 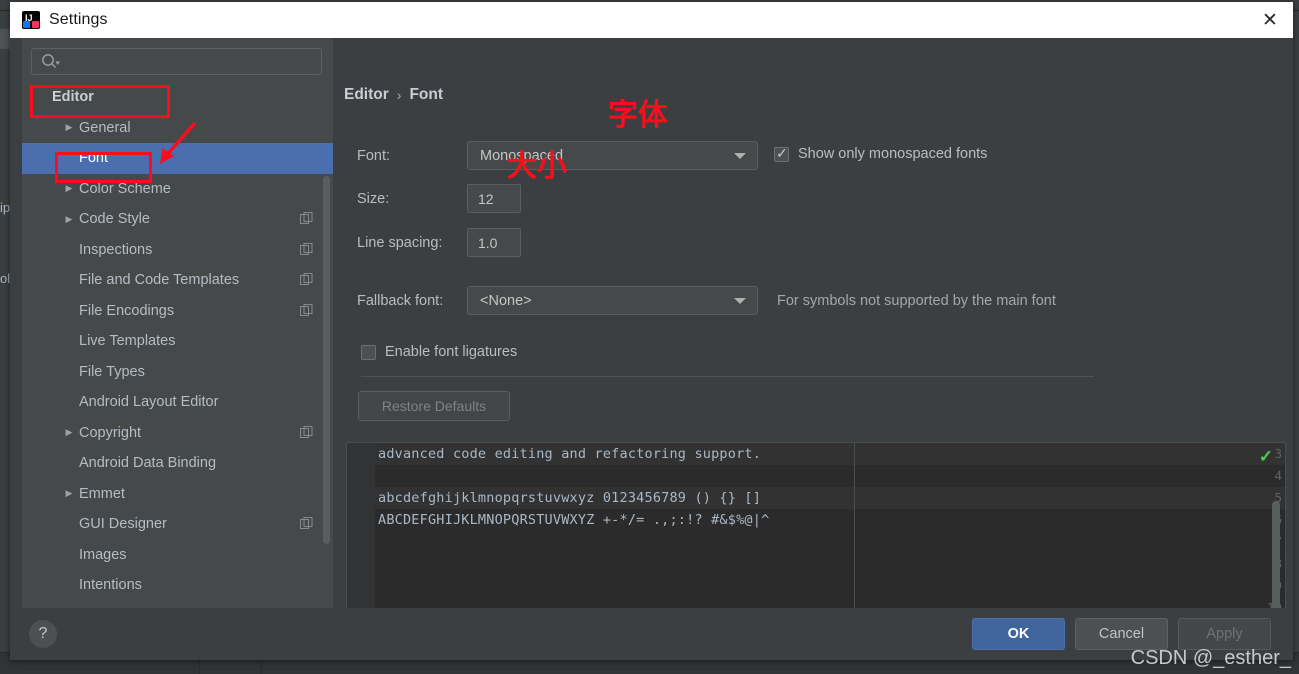 What do you see at coordinates (177, 97) in the screenshot?
I see `sidebar-item-editor: Editor` at bounding box center [177, 97].